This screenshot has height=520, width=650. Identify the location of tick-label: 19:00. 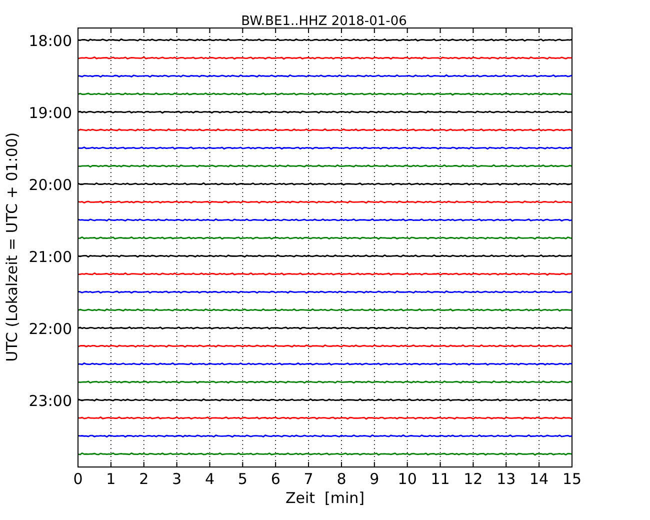
(50, 113).